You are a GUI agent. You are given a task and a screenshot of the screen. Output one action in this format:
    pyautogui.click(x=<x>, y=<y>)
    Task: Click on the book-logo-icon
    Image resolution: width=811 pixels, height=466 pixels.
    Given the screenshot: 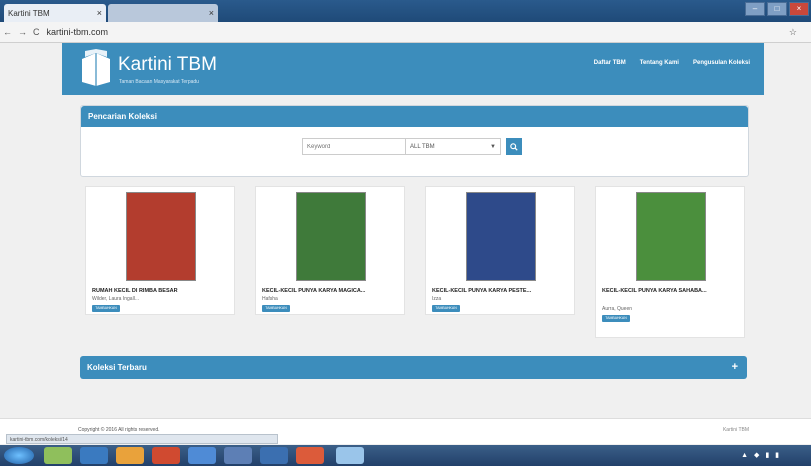 What is the action you would take?
    pyautogui.click(x=96, y=67)
    